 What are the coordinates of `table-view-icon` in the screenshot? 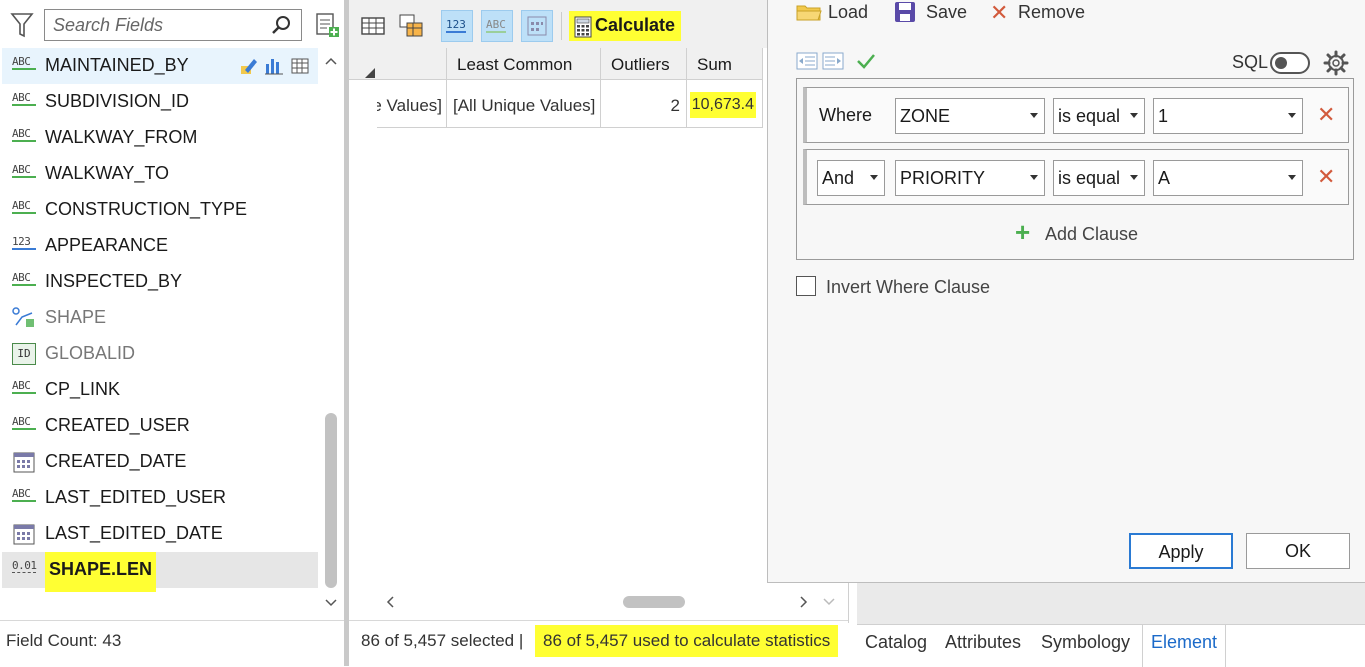 It's located at (373, 26).